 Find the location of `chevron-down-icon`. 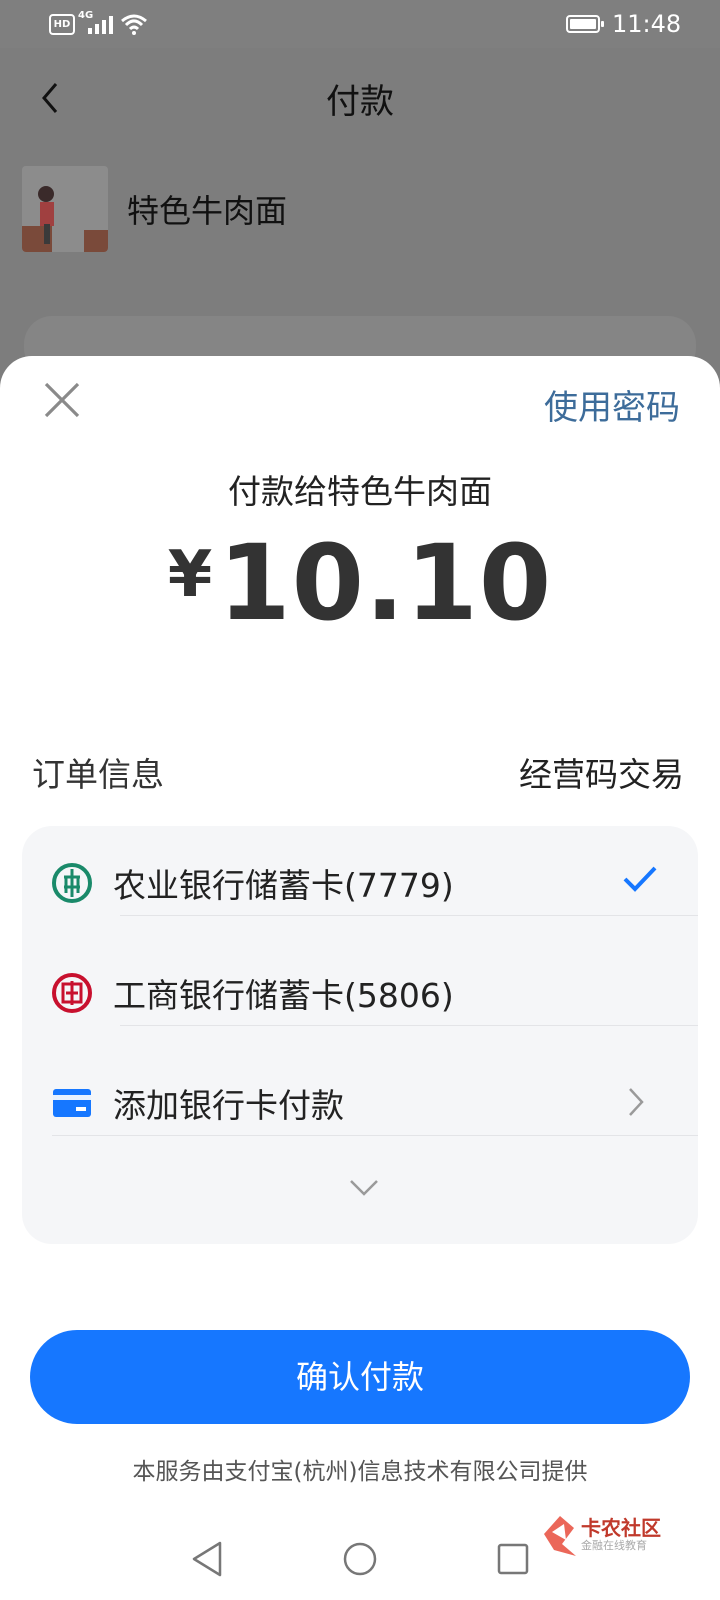

chevron-down-icon is located at coordinates (364, 1188).